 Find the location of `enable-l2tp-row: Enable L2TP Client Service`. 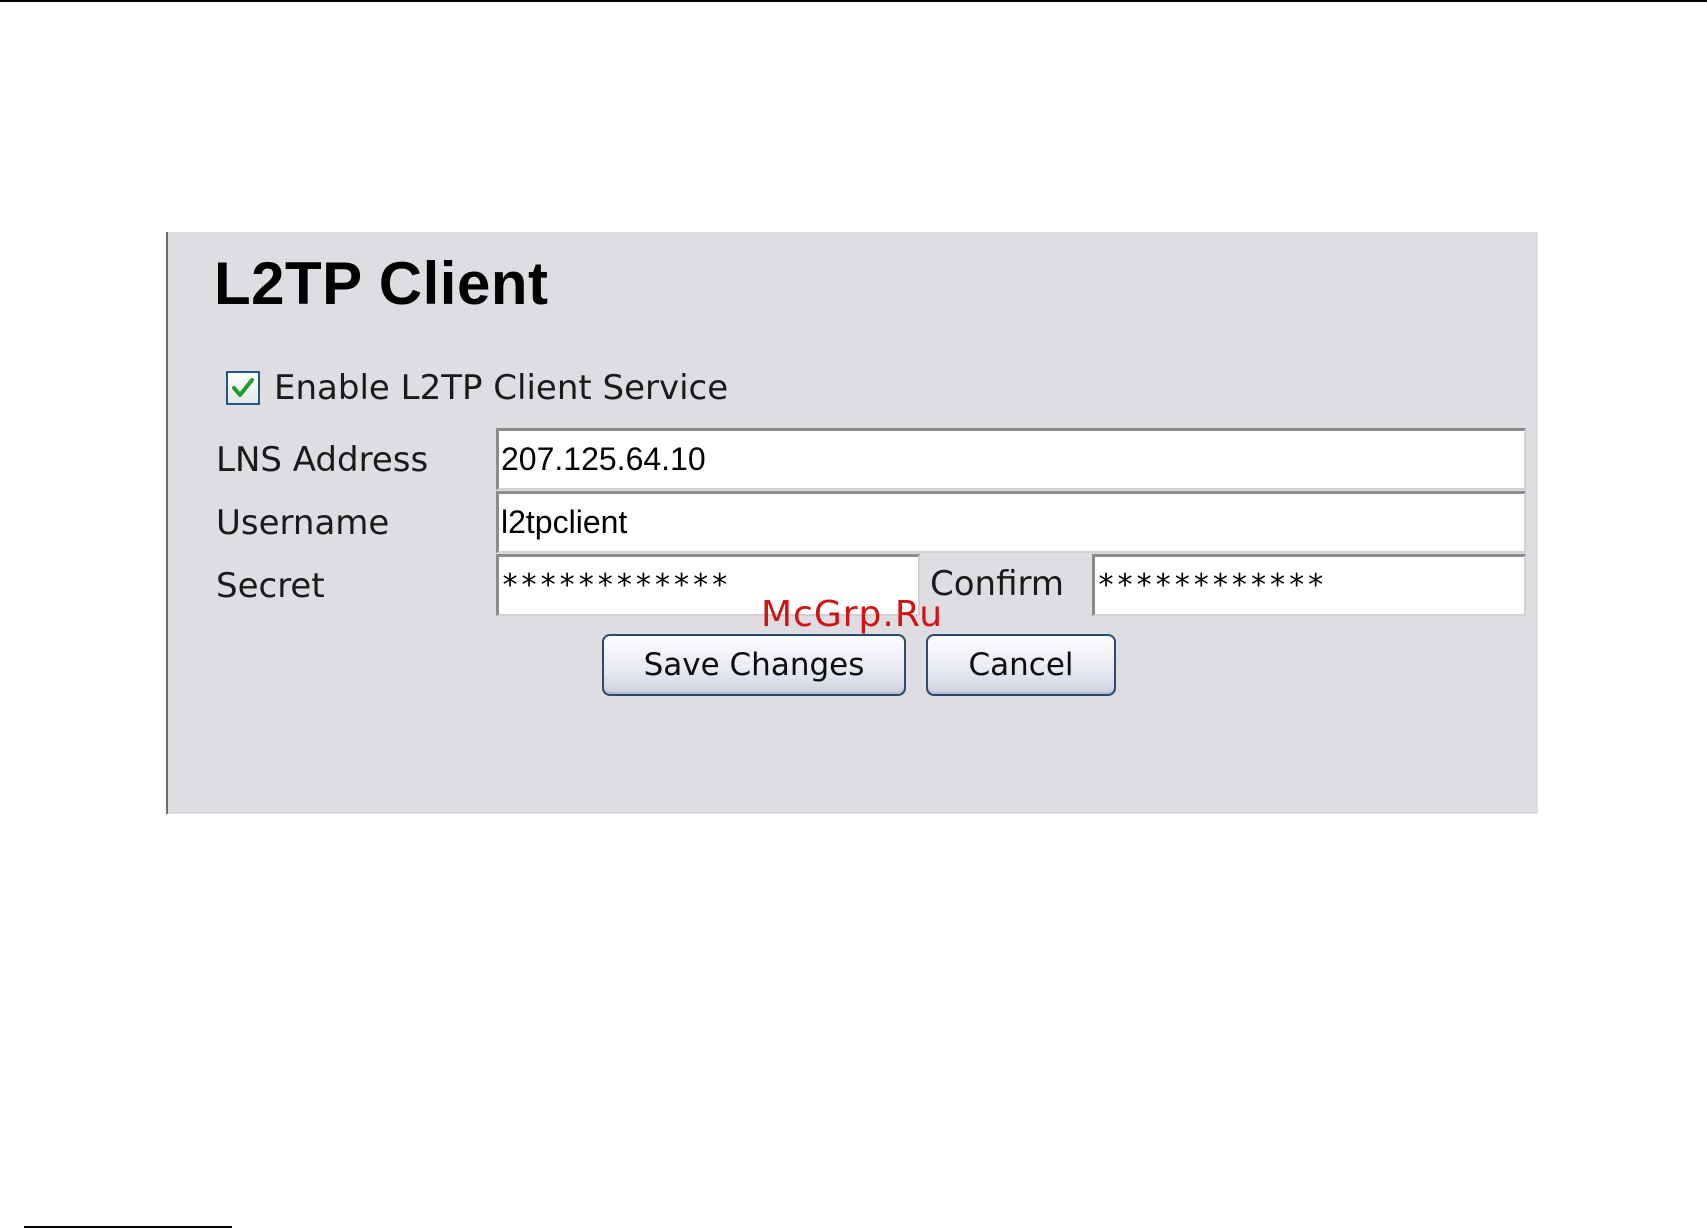

enable-l2tp-row: Enable L2TP Client Service is located at coordinates (477, 388).